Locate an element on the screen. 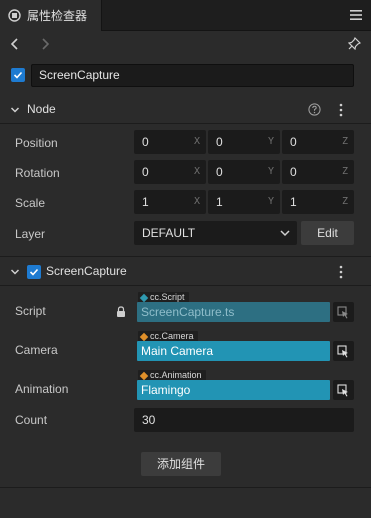  scale-x-field: 1X is located at coordinates (170, 202).